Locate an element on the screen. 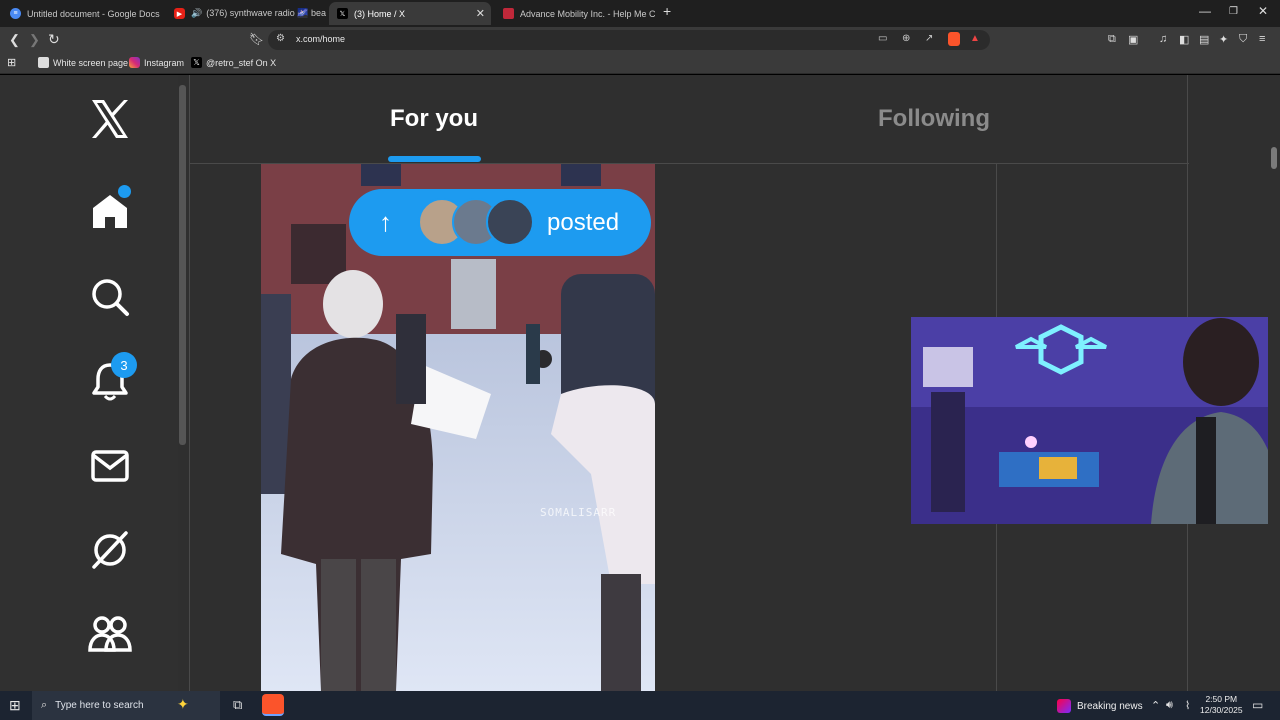 The width and height of the screenshot is (1280, 720). system-clock: 2:50 PM 12/30/2025 is located at coordinates (1221, 705).